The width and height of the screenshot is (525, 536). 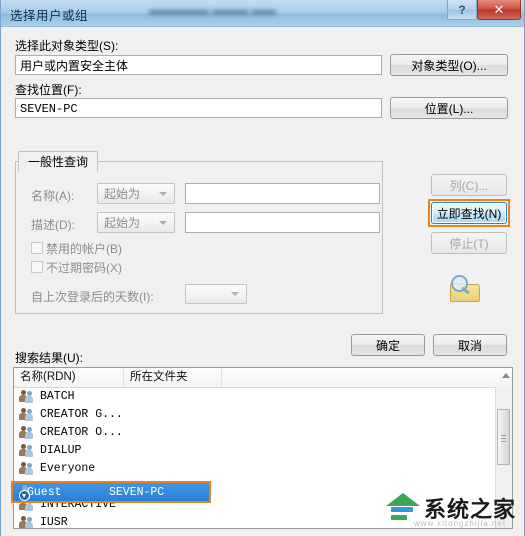 I want to click on days-since-login-label: 自上次登录后的天数(I):, so click(x=92, y=297).